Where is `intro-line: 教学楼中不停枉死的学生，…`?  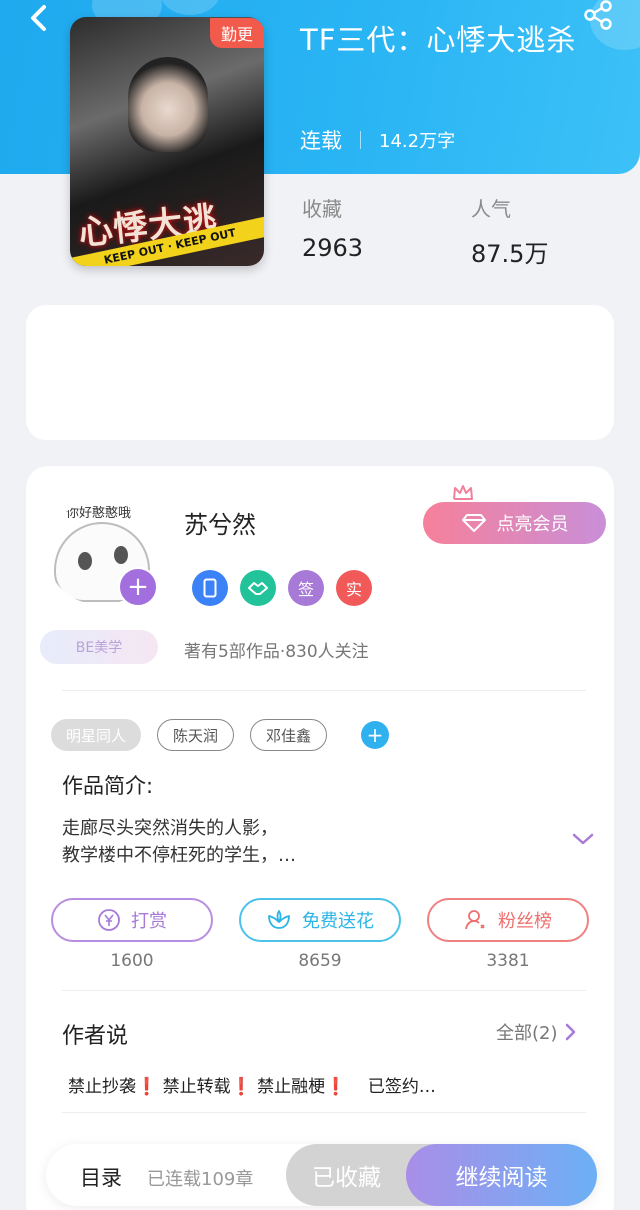
intro-line: 教学楼中不停枉死的学生，… is located at coordinates (179, 855).